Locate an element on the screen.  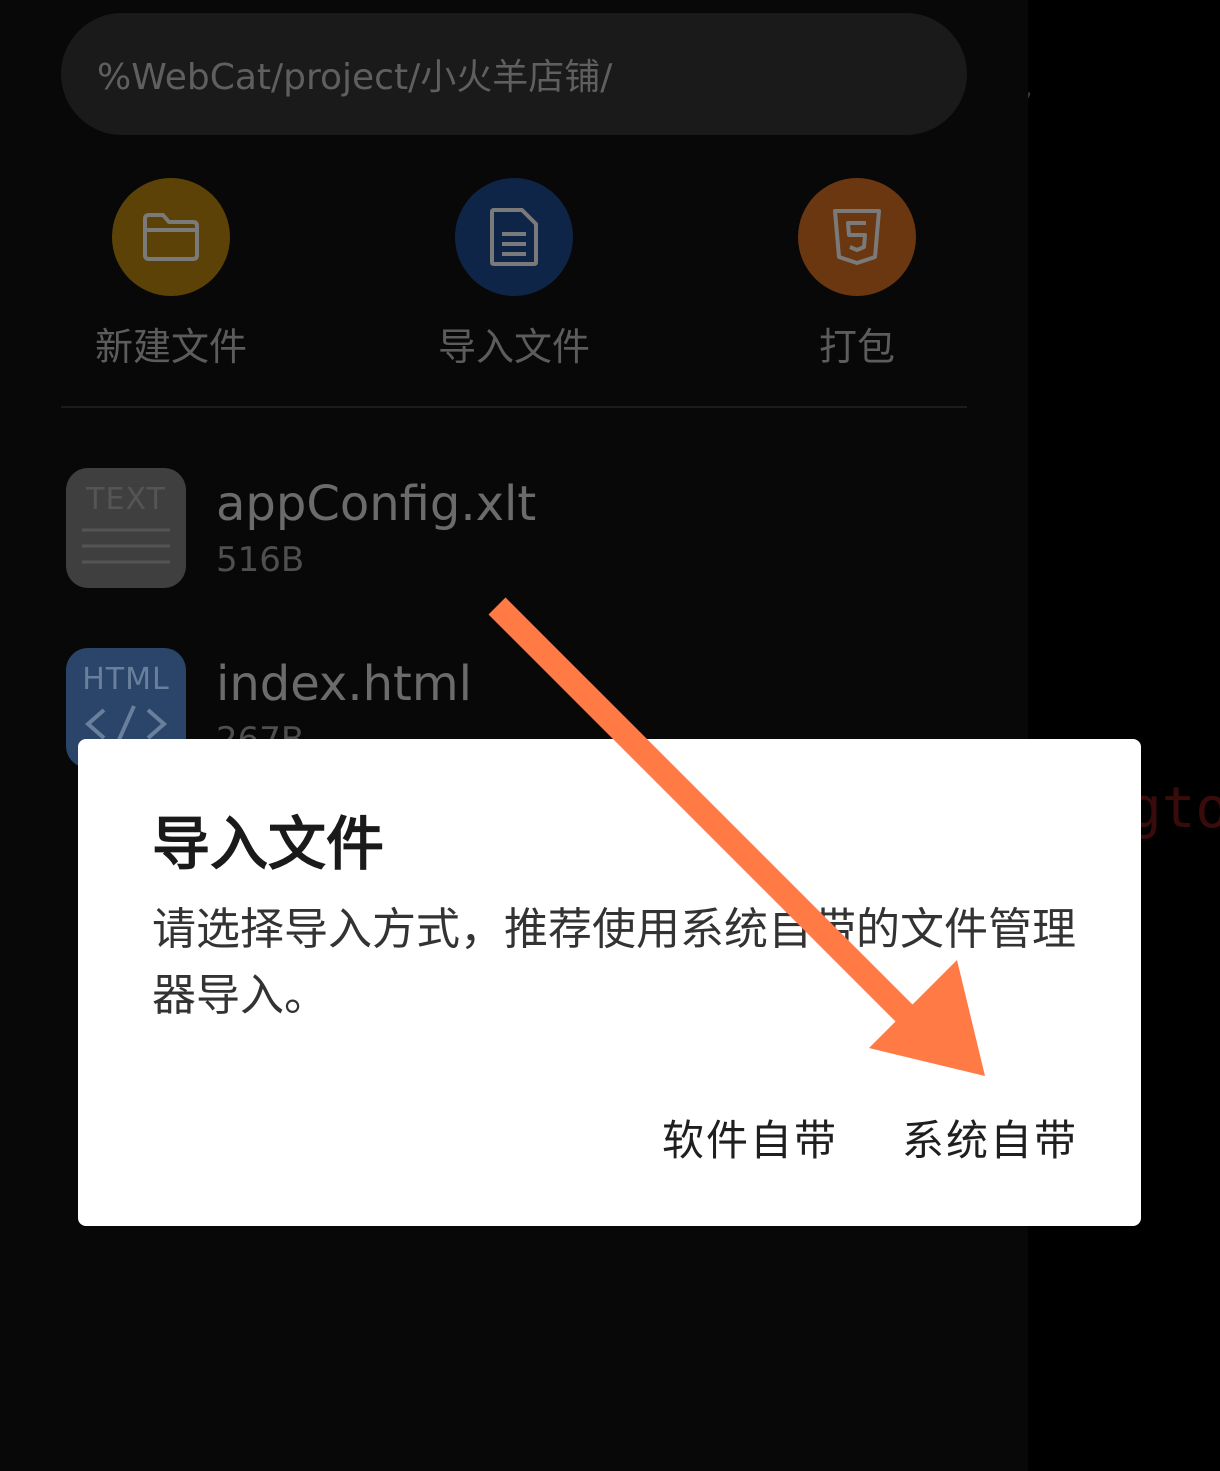
file-name: index.html is located at coordinates (344, 684).